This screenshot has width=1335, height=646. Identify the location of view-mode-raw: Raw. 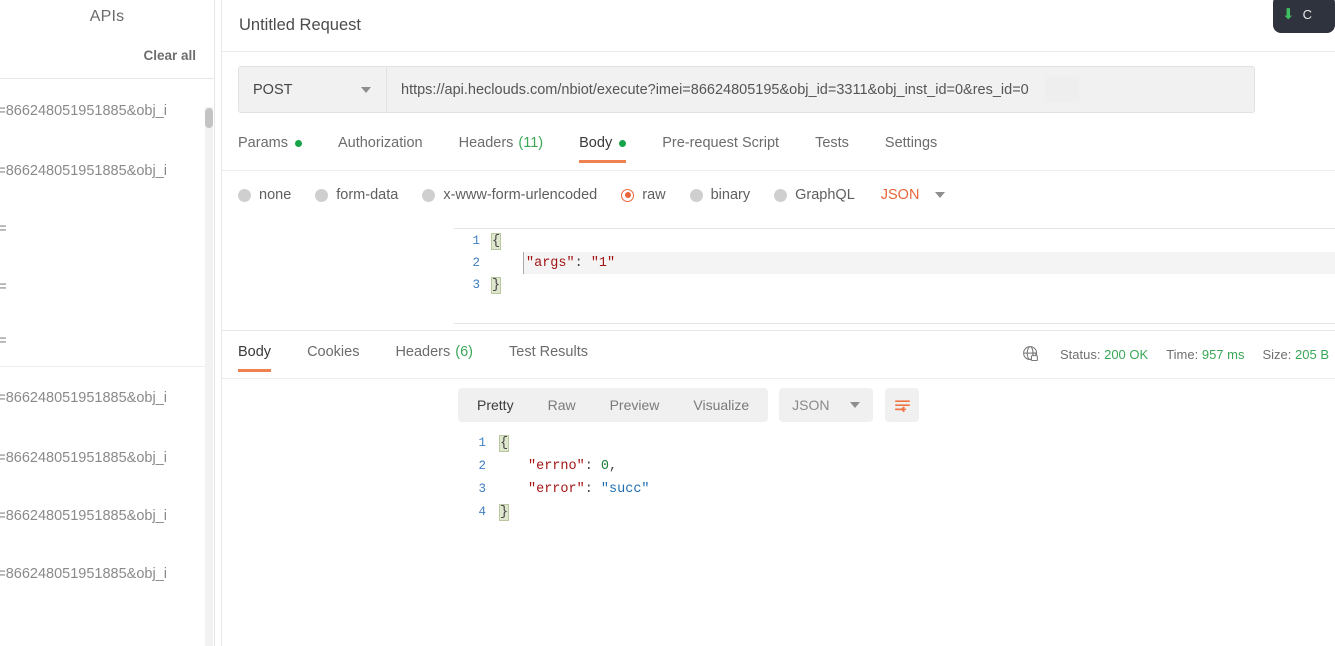
(562, 405).